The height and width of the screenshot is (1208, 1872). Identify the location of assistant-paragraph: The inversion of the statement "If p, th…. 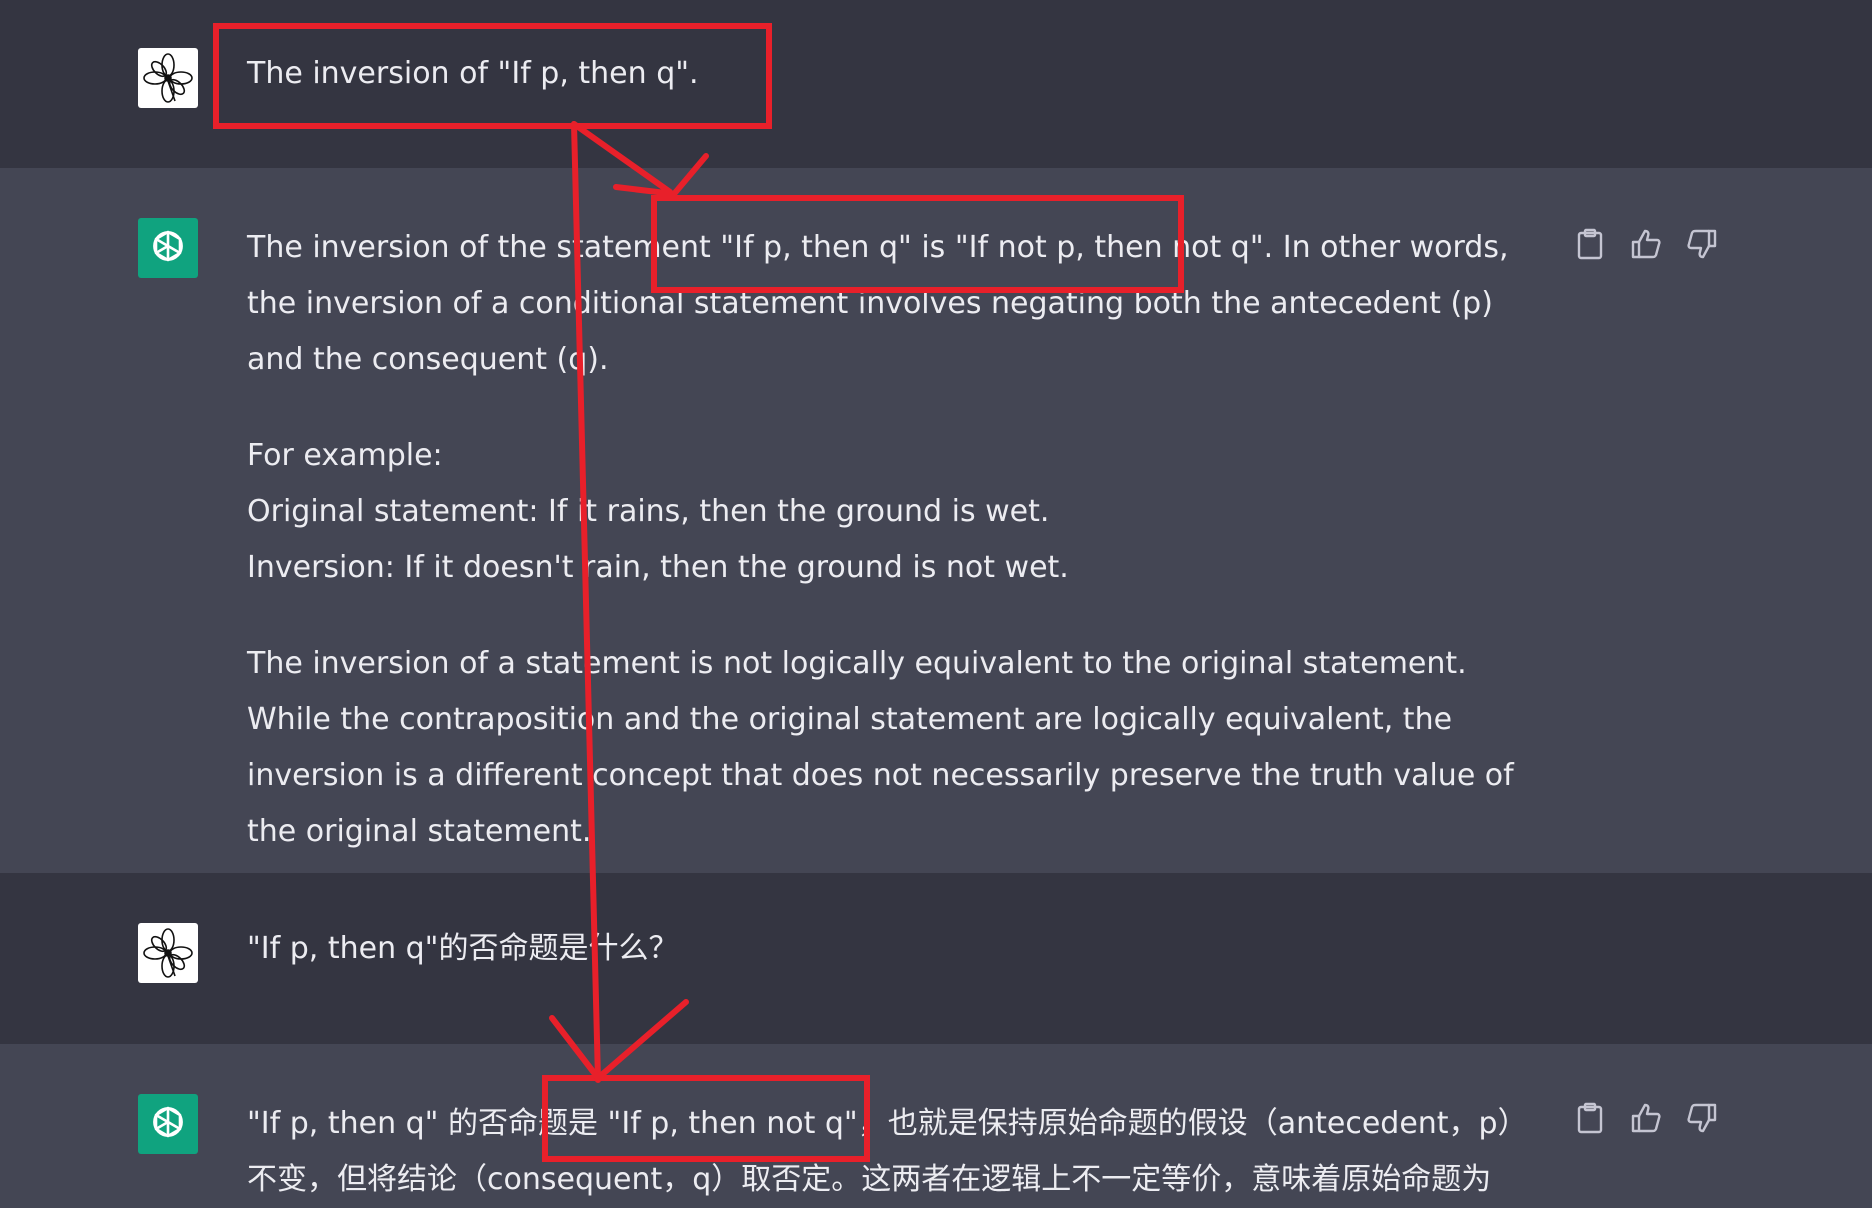
(878, 303).